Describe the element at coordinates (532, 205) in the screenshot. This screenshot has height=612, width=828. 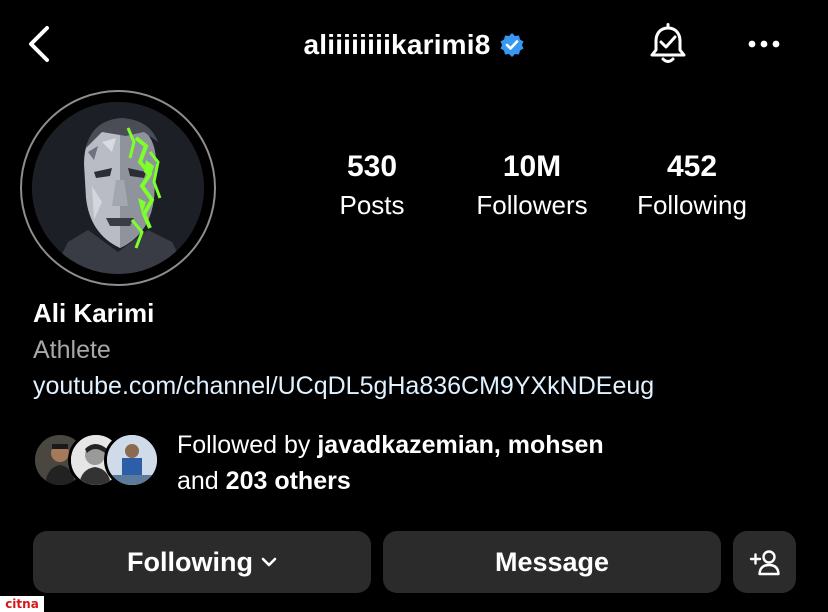
I see `stat-followers-label: Followers` at that location.